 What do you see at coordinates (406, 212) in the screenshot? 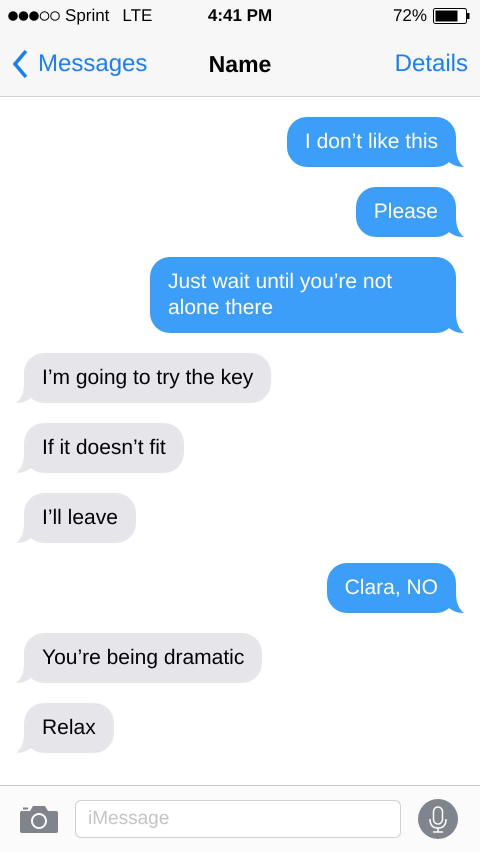
I see `message-bubble: Please` at bounding box center [406, 212].